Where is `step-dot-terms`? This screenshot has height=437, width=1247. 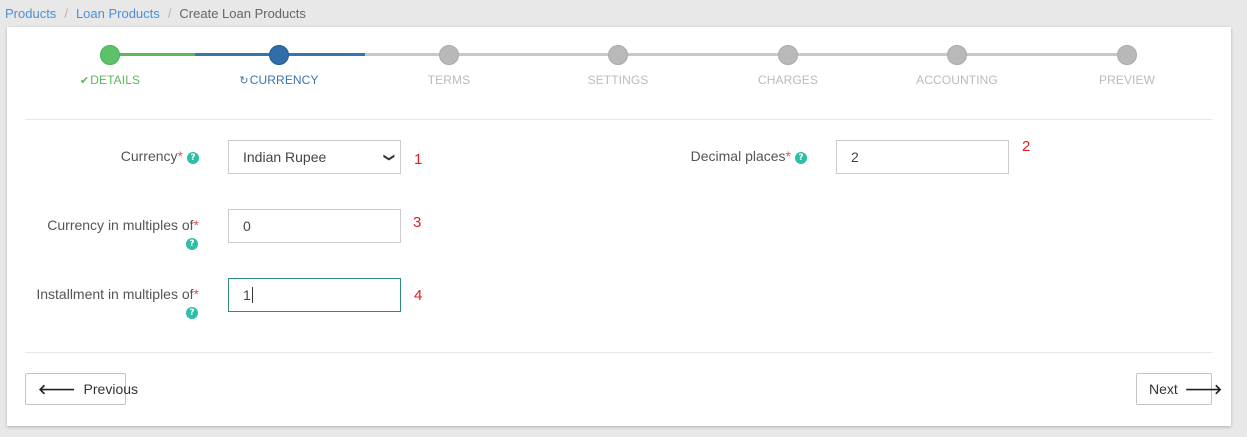
step-dot-terms is located at coordinates (449, 55).